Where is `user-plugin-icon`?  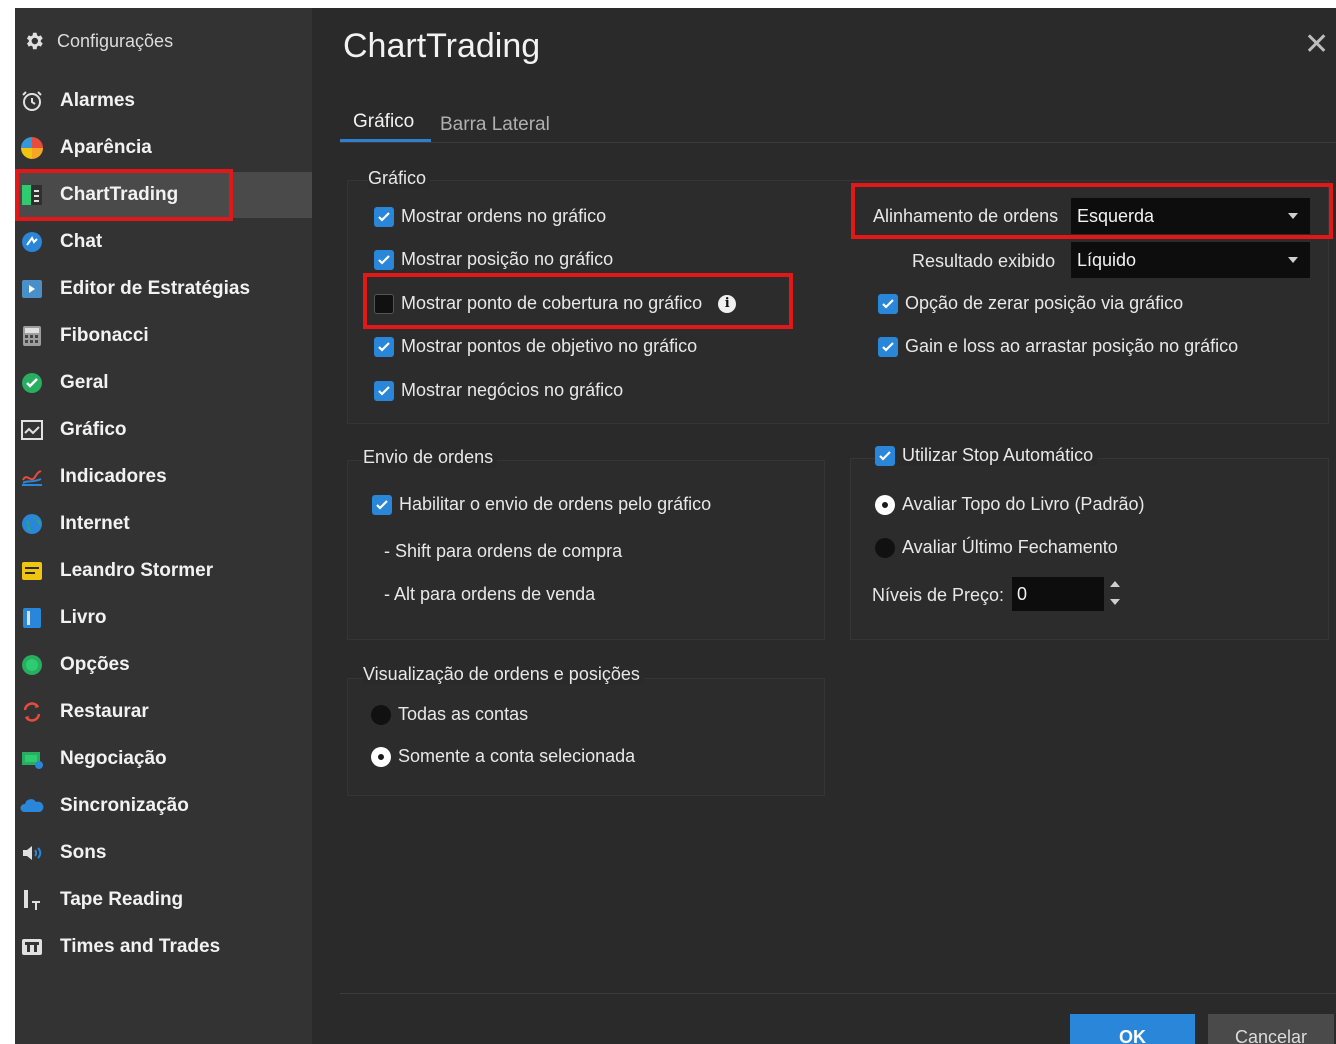 user-plugin-icon is located at coordinates (32, 571).